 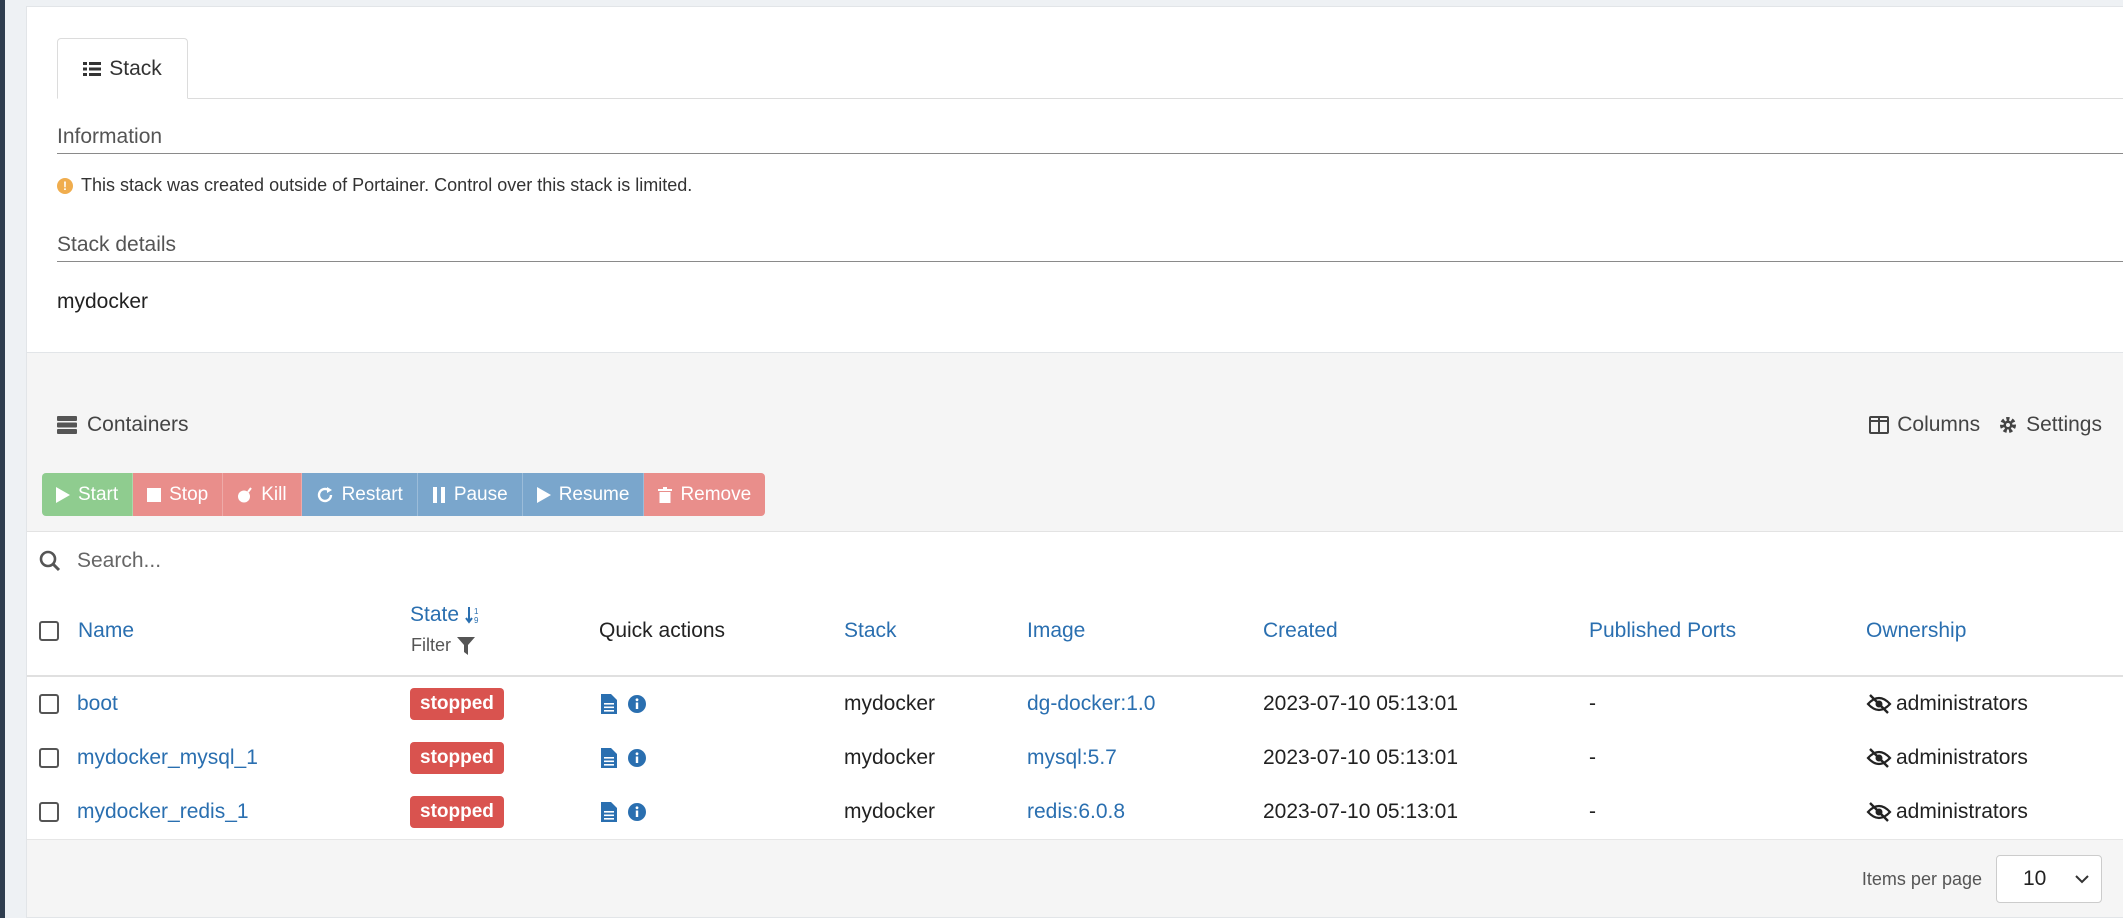 What do you see at coordinates (443, 645) in the screenshot?
I see `state-filter: Filter` at bounding box center [443, 645].